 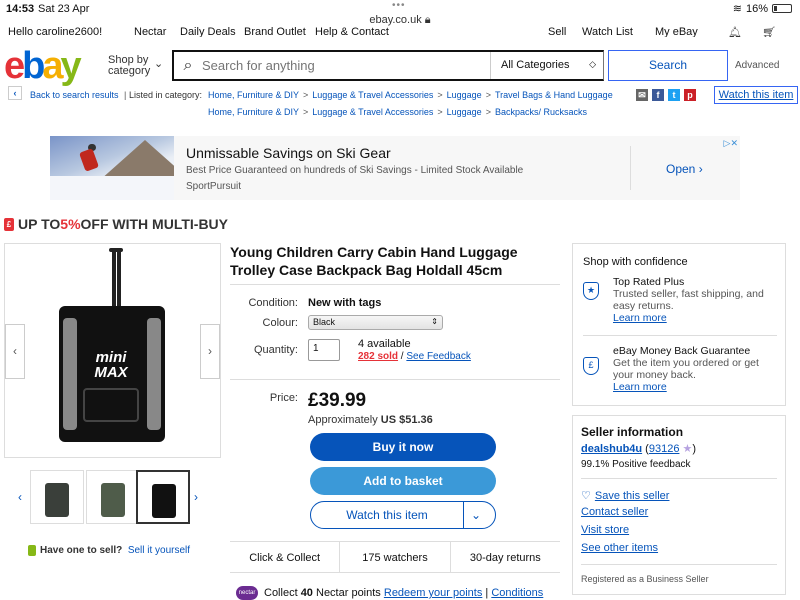 I want to click on multibuy-banner: £ UP TO 5% OFF WITH MULTI-BUY, so click(x=116, y=224).